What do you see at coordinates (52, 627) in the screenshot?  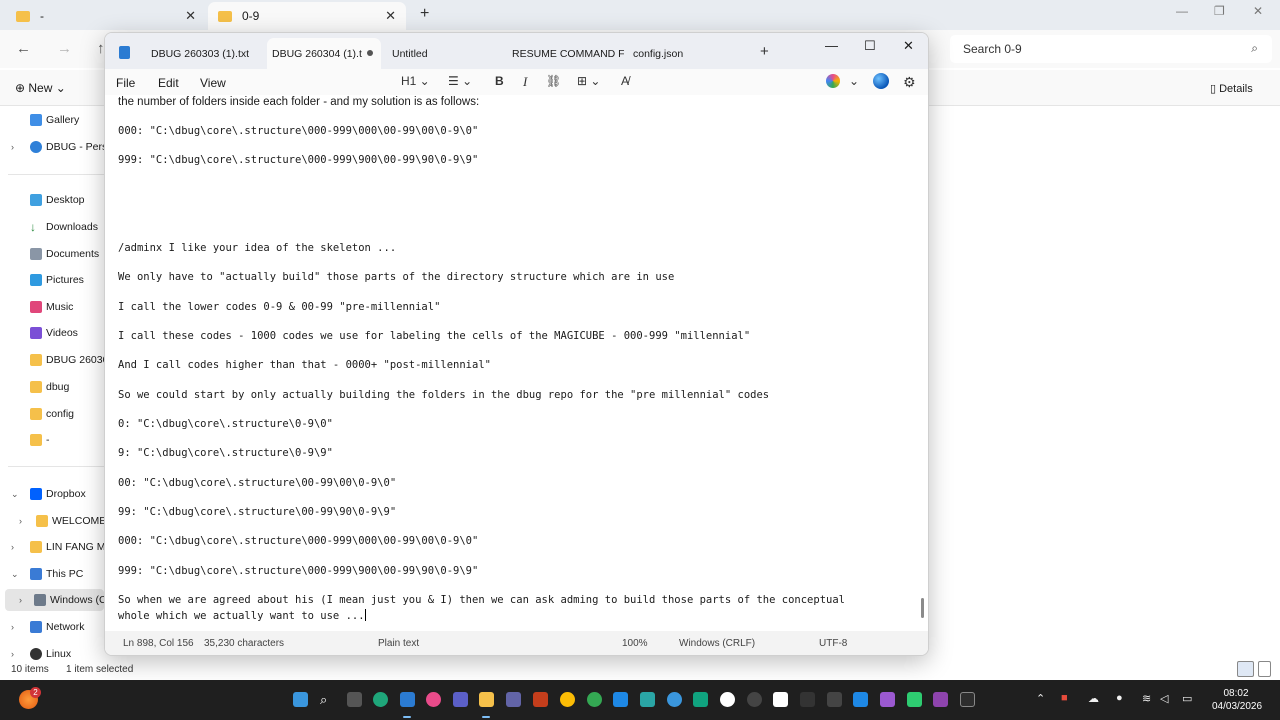 I see `sidebar-item-network: › Network` at bounding box center [52, 627].